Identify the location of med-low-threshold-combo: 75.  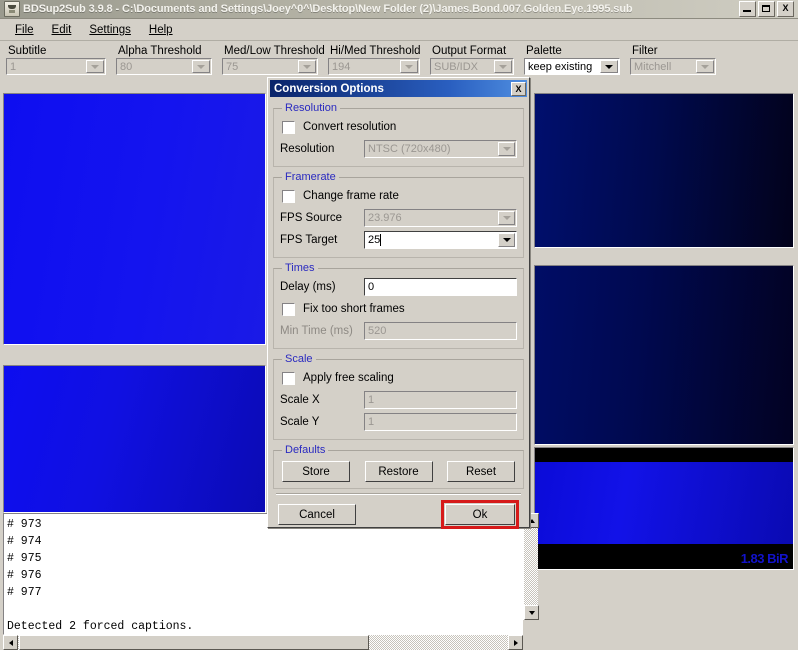
(270, 66).